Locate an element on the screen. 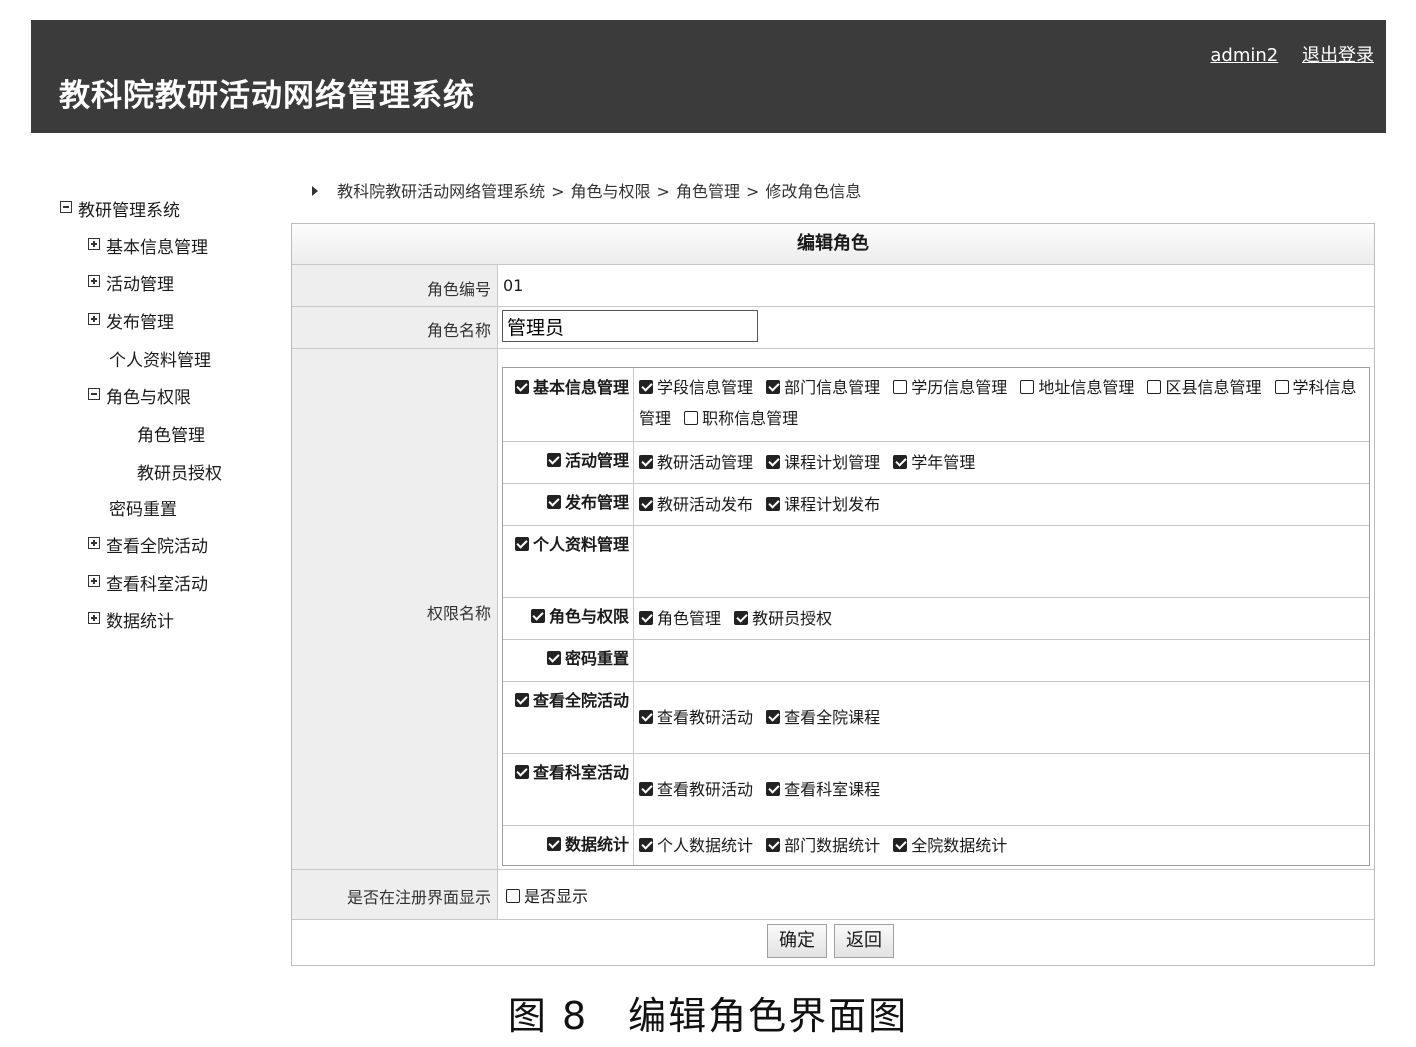 The width and height of the screenshot is (1416, 1047). permission-category: 基本信息管理 is located at coordinates (567, 387).